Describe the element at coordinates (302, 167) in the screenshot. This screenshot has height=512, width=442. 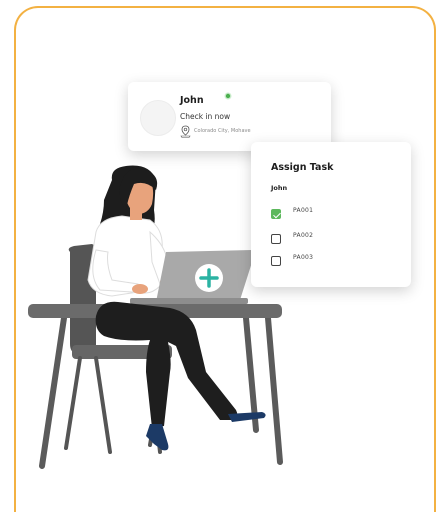
I see `assign-task-title: Assign Task` at that location.